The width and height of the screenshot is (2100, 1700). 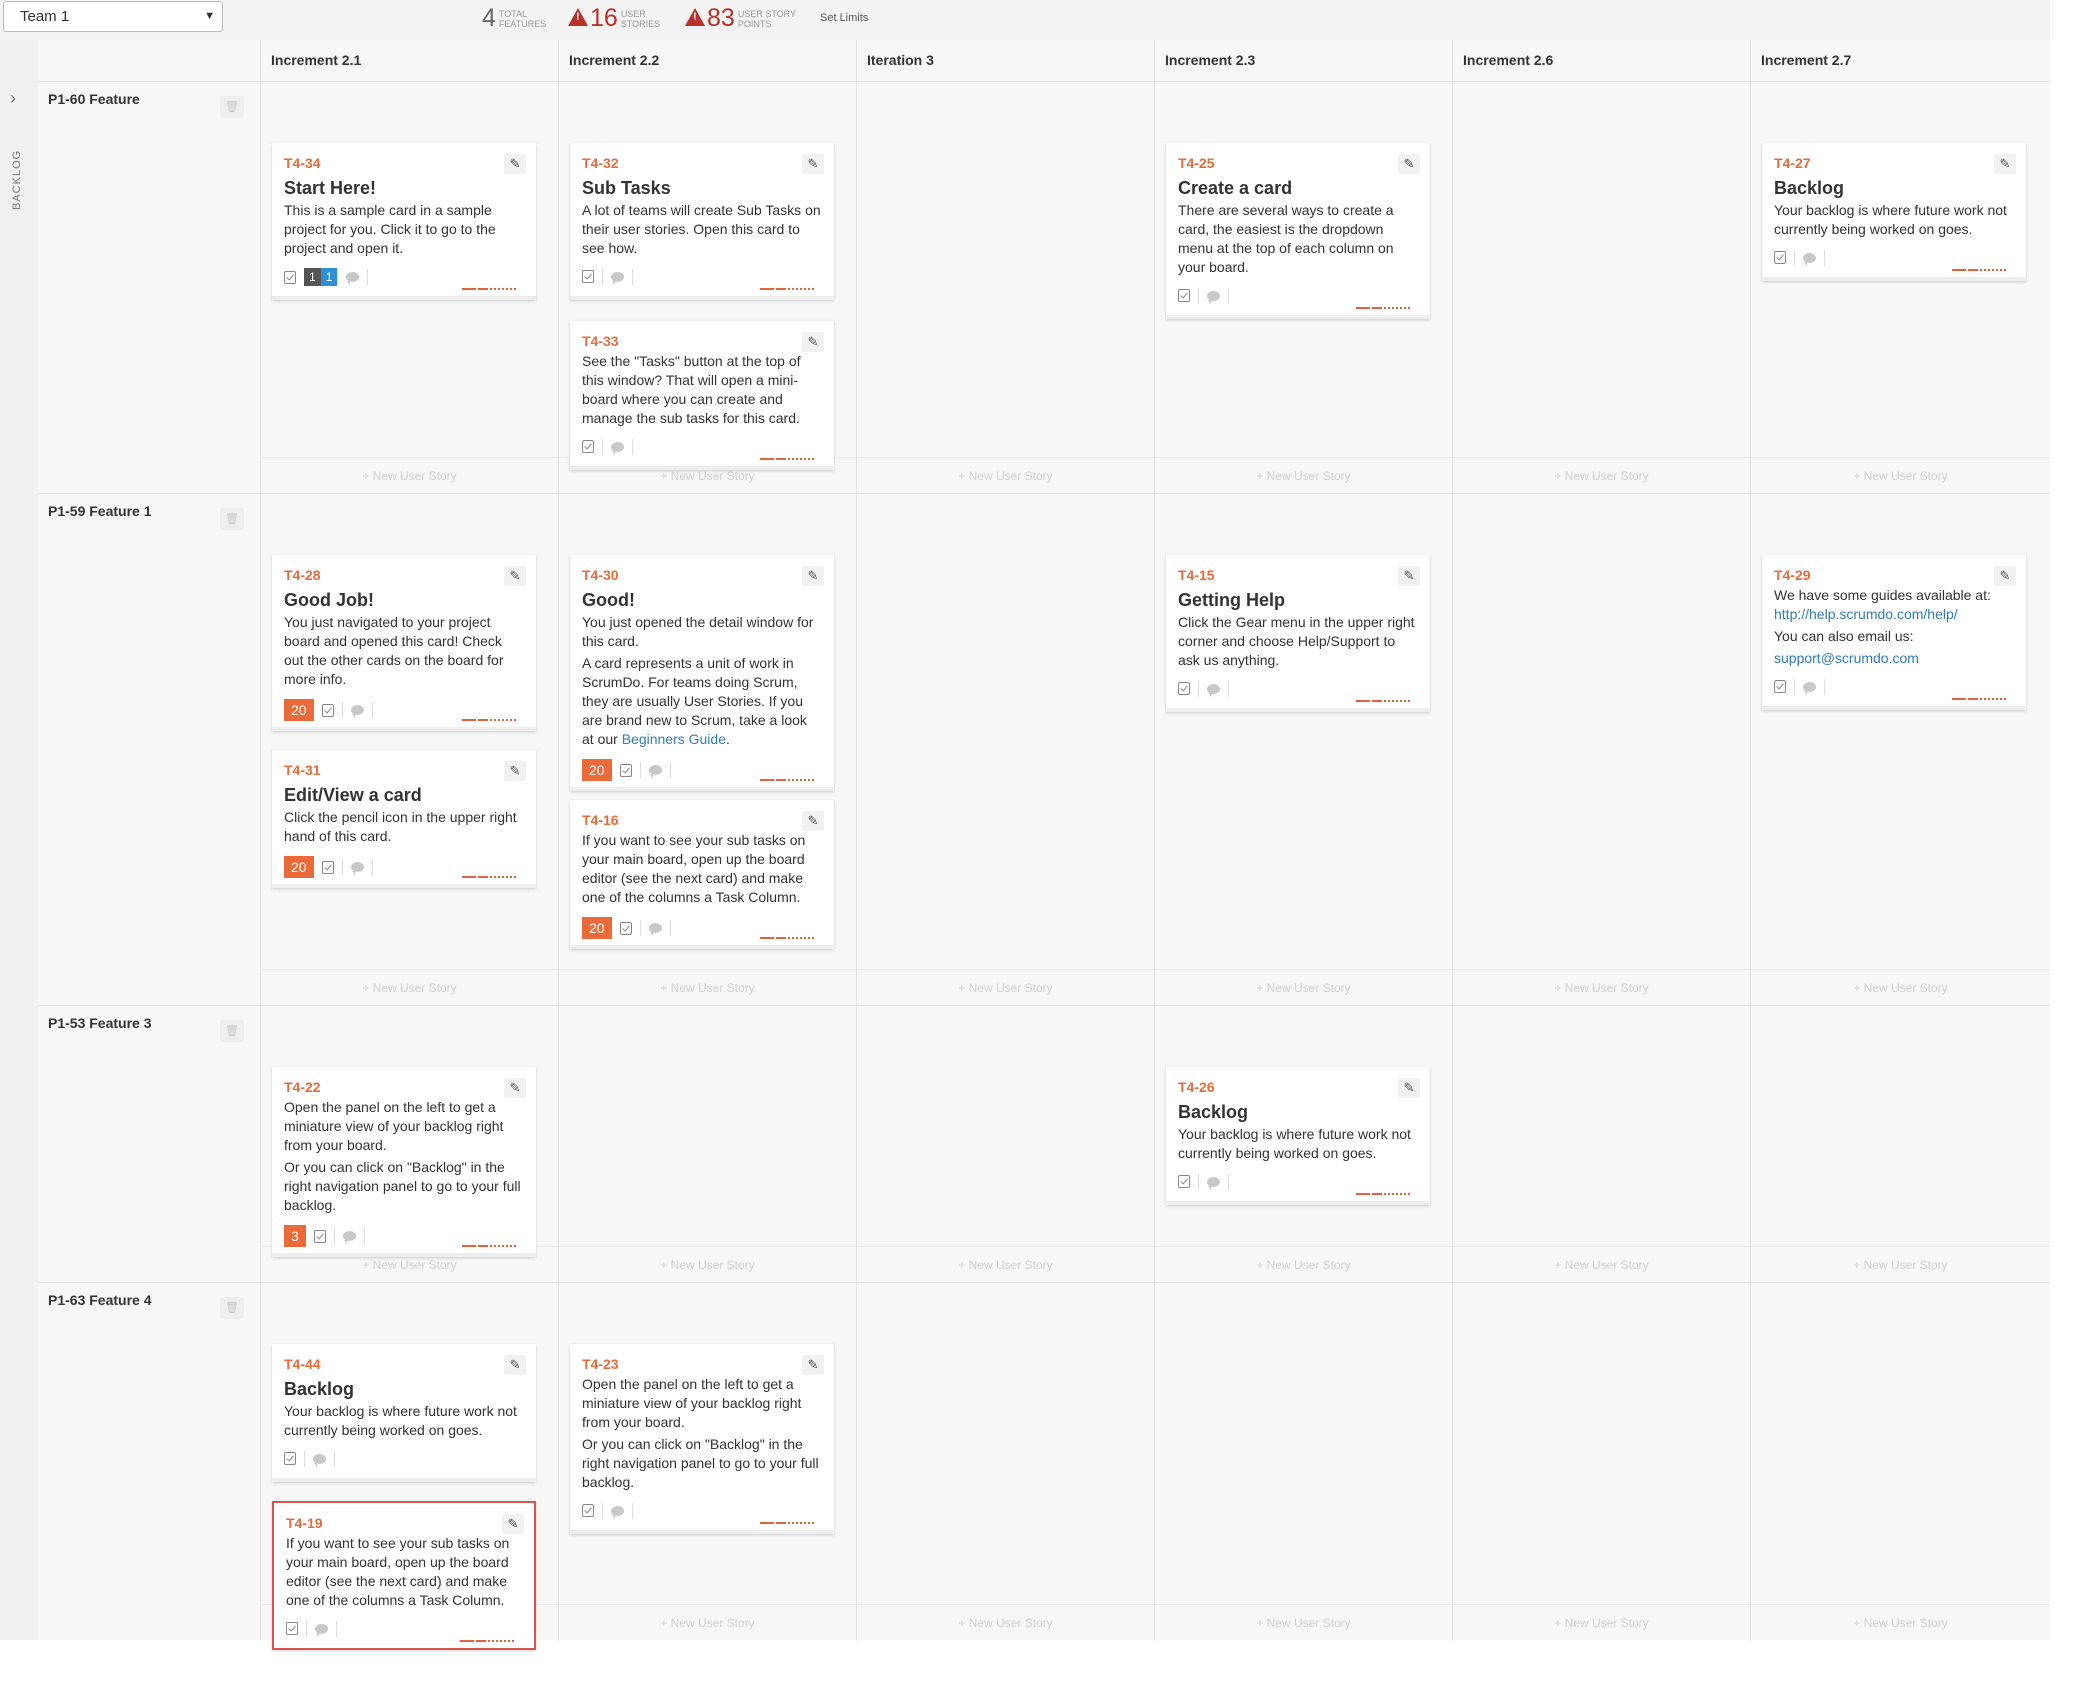 I want to click on card-id: T4-33, so click(x=702, y=341).